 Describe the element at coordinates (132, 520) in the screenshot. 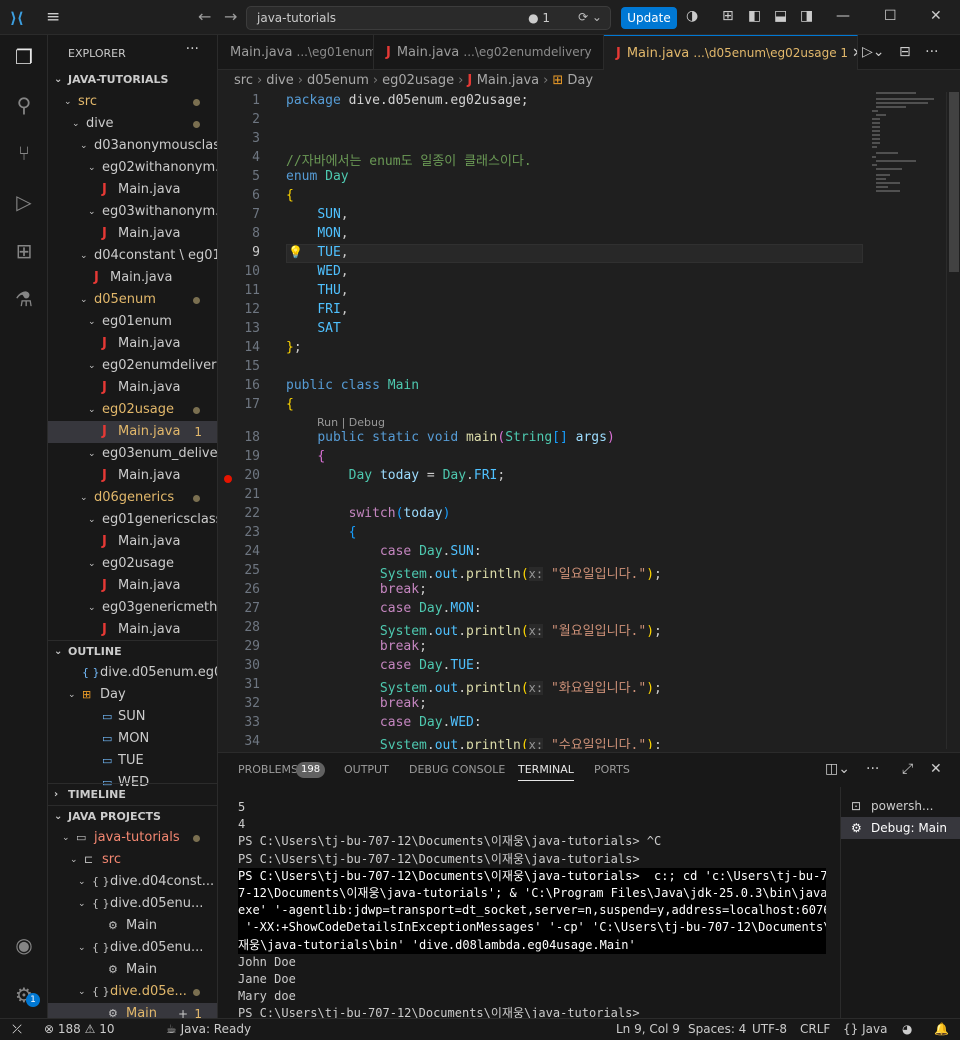

I see `tree-folder: ⌄ eg01genericsclass` at that location.